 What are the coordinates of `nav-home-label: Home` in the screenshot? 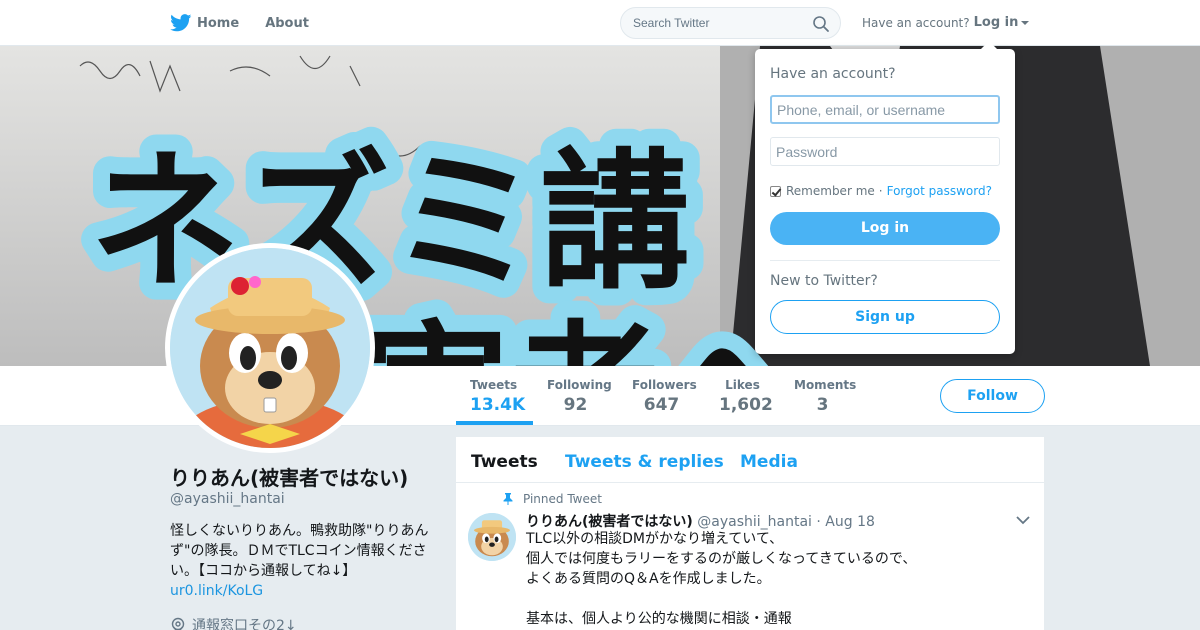 It's located at (218, 23).